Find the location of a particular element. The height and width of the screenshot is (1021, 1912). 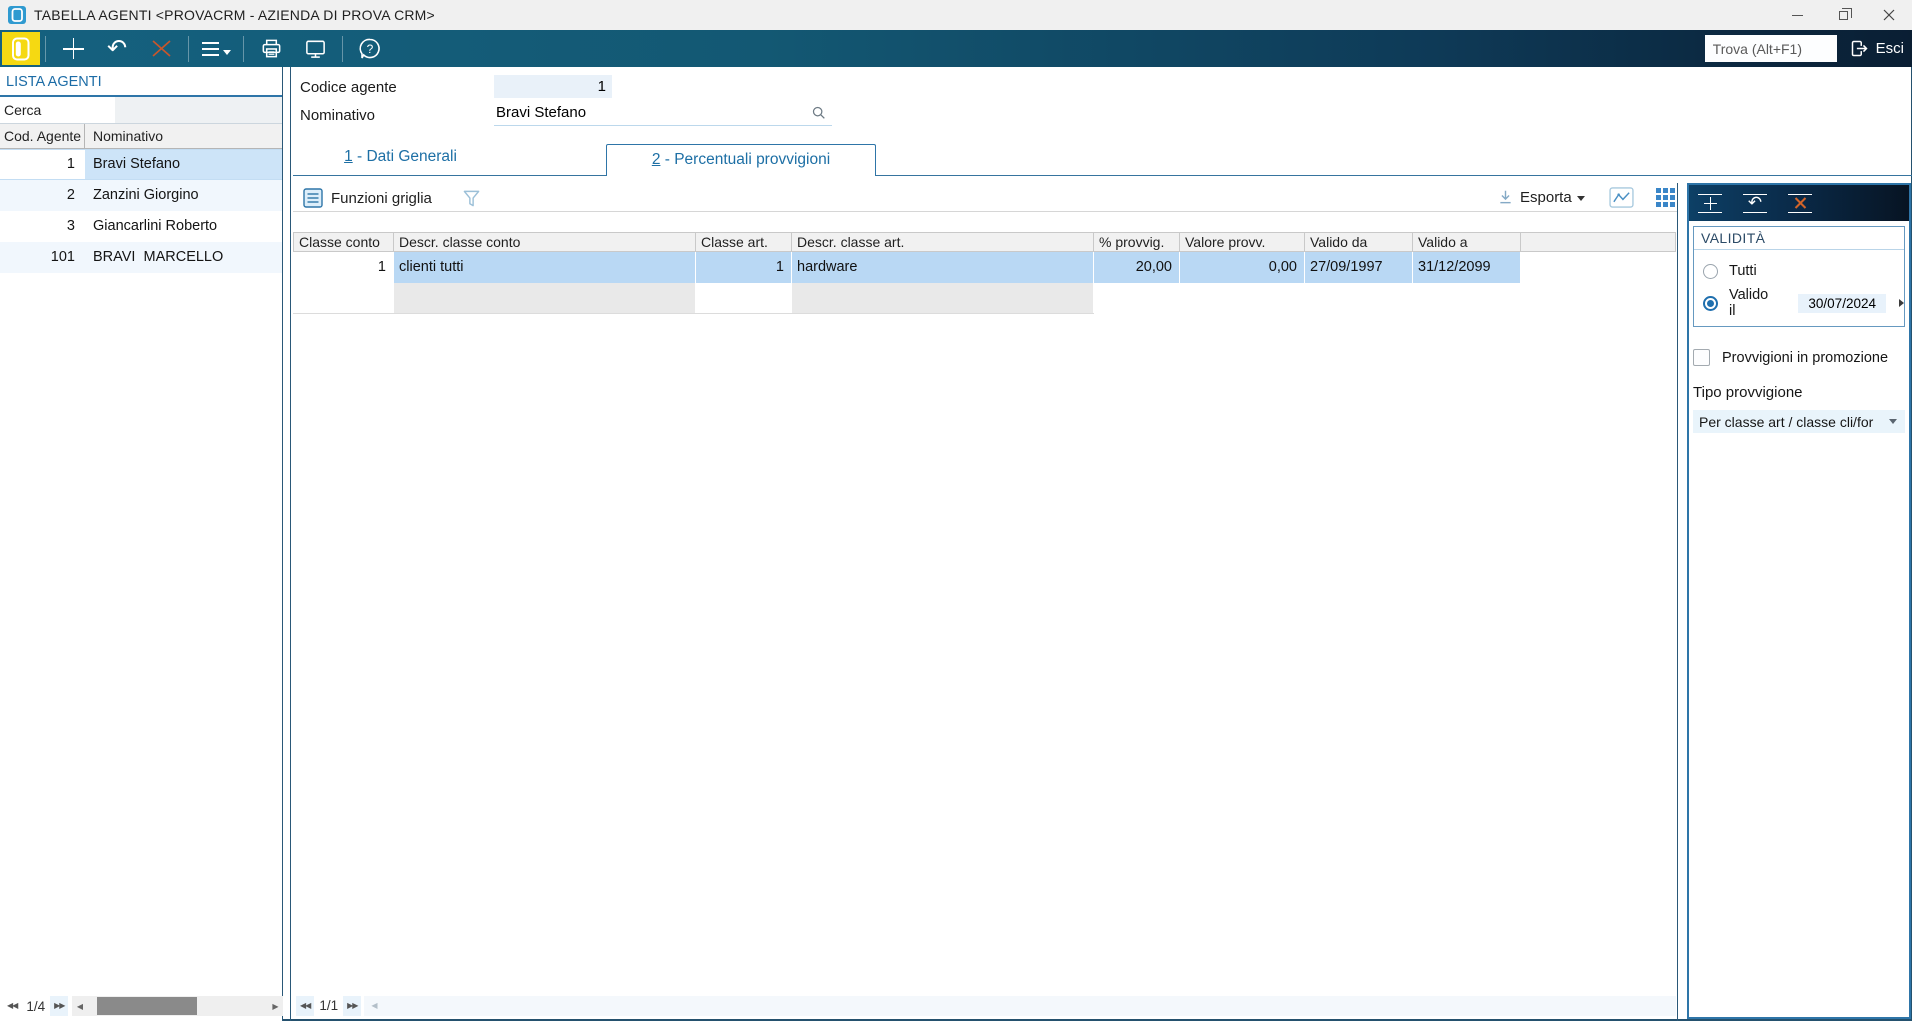

first-page-button: ◀◀ is located at coordinates (12, 1006).